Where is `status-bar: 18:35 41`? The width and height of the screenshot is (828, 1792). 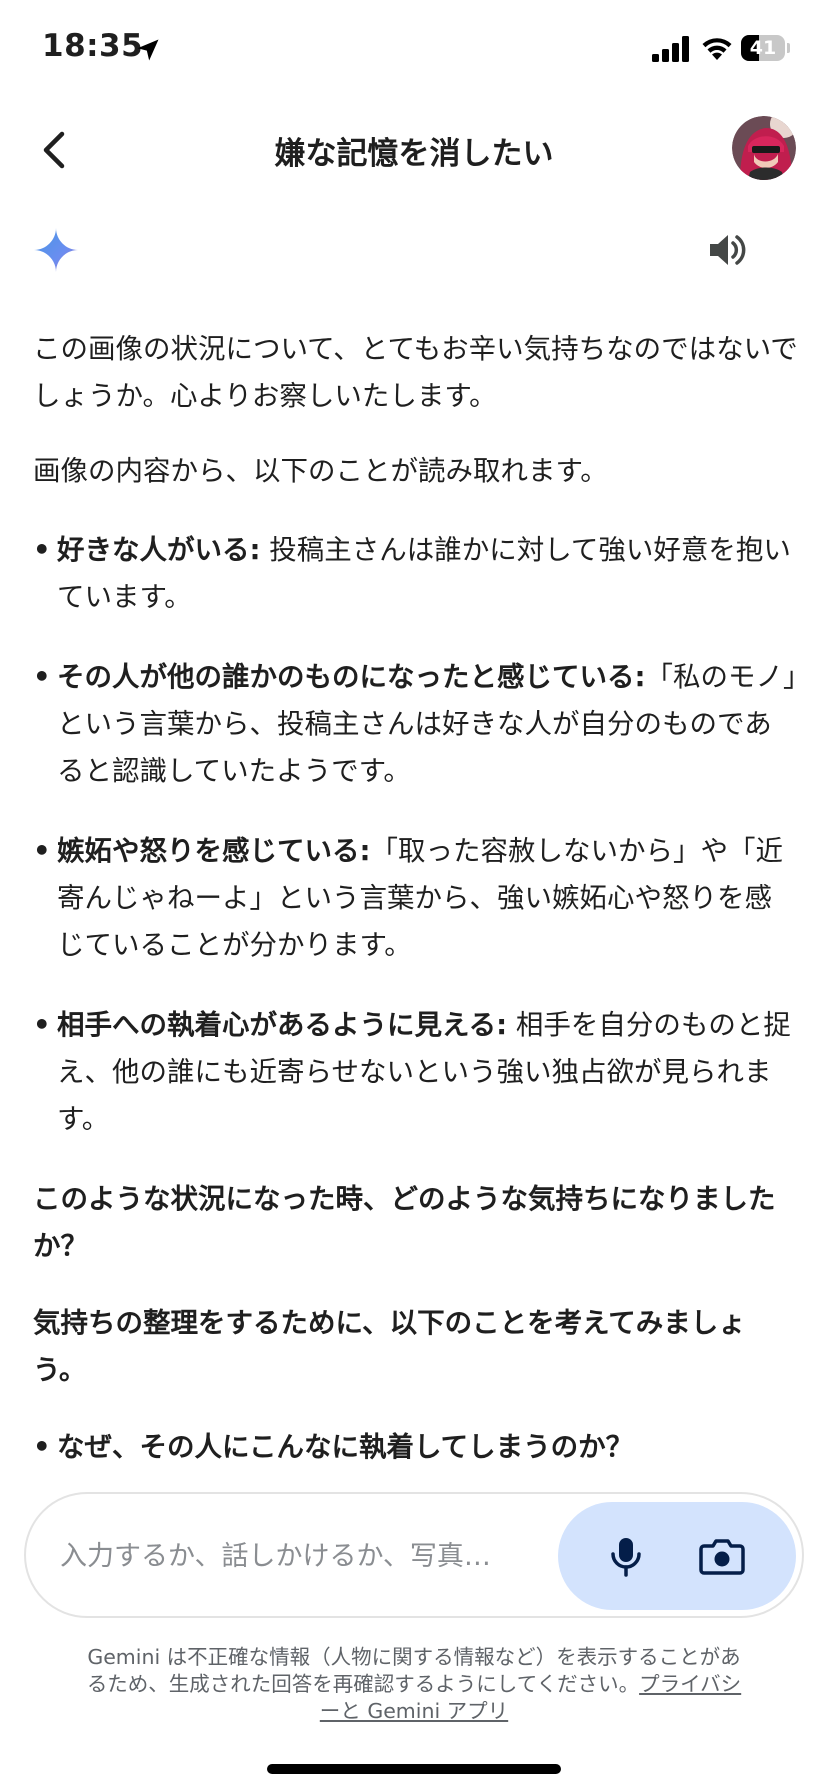 status-bar: 18:35 41 is located at coordinates (414, 50).